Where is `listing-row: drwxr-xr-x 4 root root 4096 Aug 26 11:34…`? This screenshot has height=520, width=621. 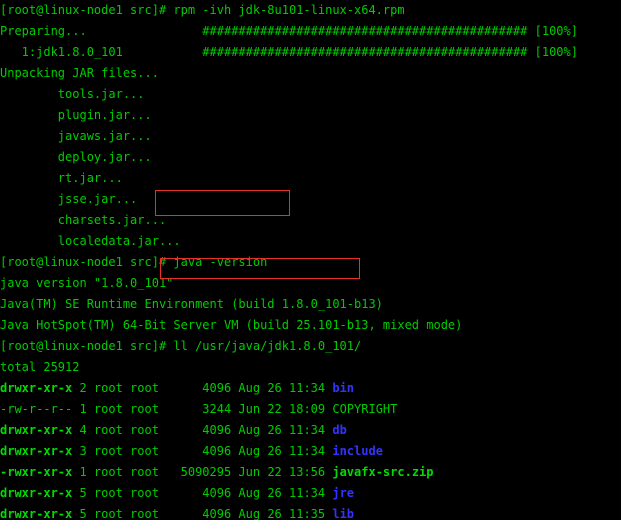 listing-row: drwxr-xr-x 4 root root 4096 Aug 26 11:34… is located at coordinates (310, 430).